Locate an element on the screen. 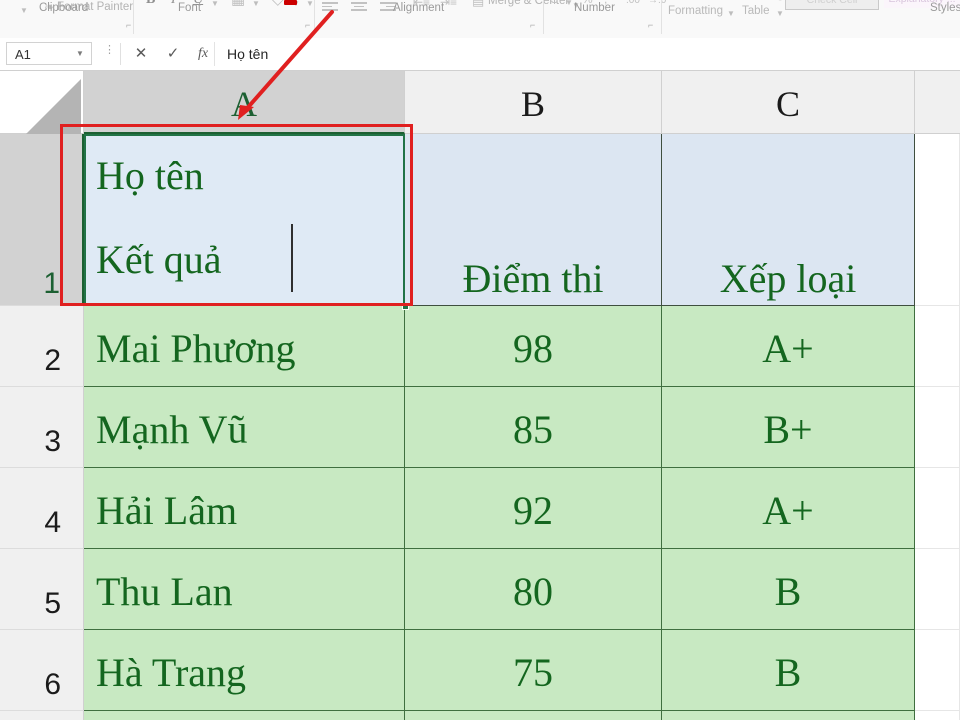 This screenshot has width=960, height=720. alignment-dialog-launcher: ⌐ is located at coordinates (534, 25).